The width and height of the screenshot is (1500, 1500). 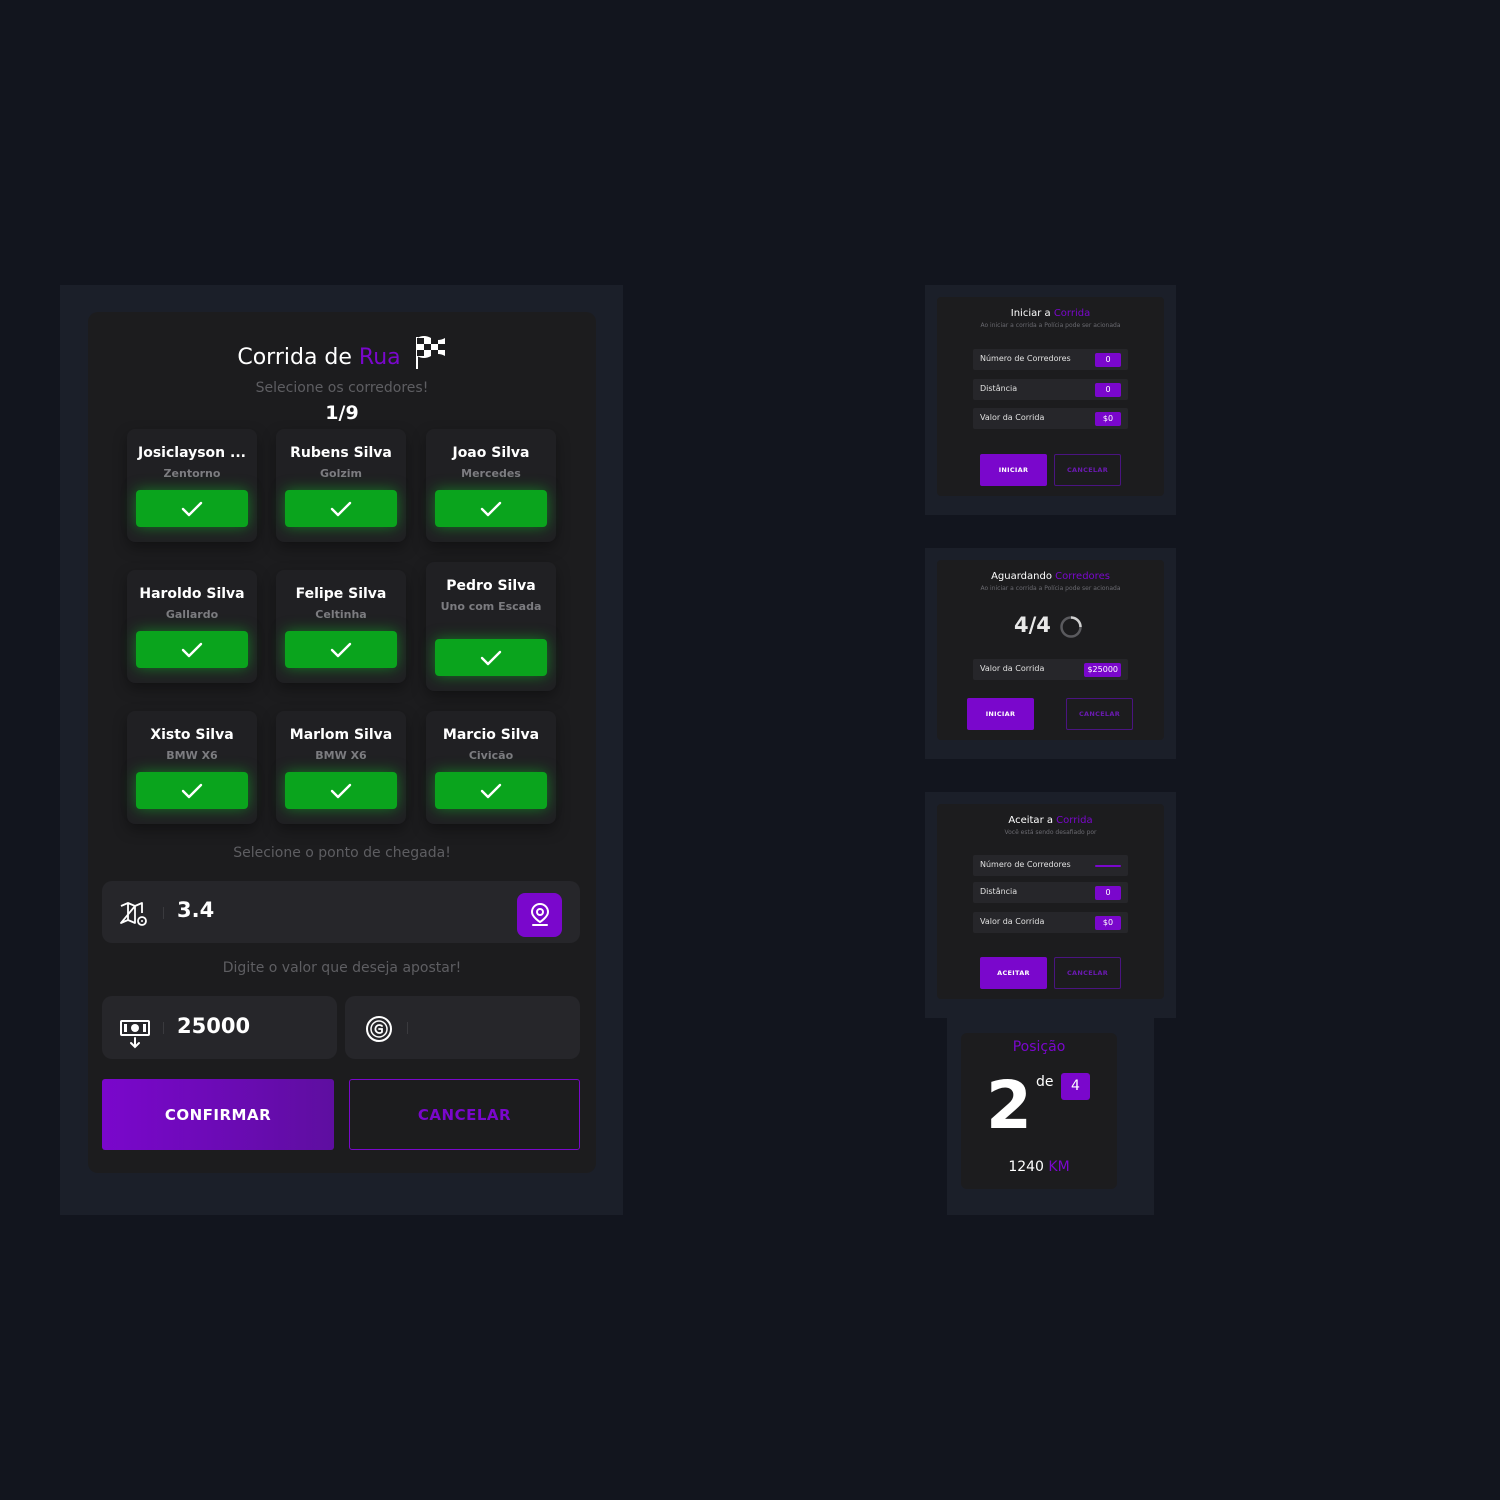 I want to click on title-prefix: Corrida de, so click(x=298, y=357).